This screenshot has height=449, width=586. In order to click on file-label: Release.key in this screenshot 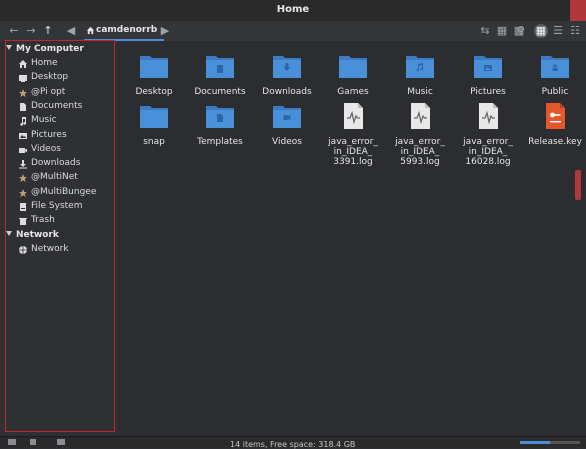, I will do `click(555, 142)`.